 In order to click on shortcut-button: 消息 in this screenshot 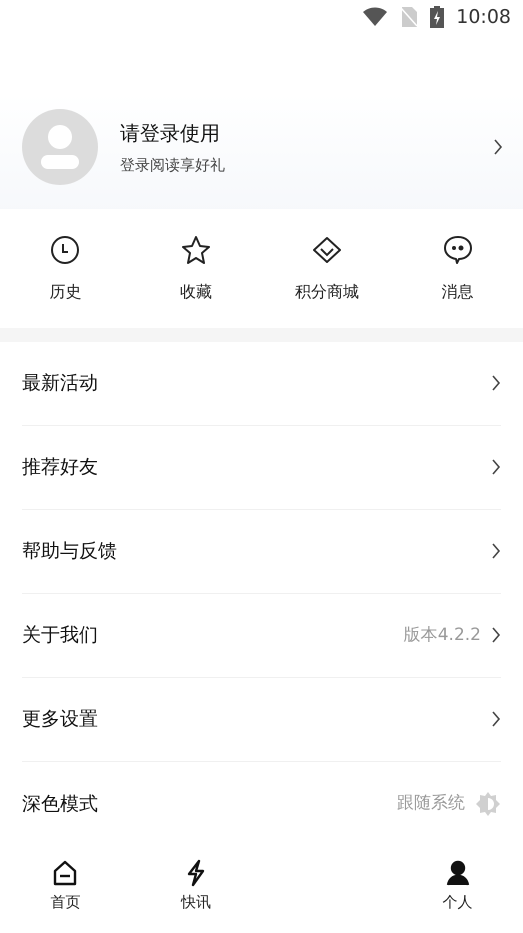, I will do `click(457, 269)`.